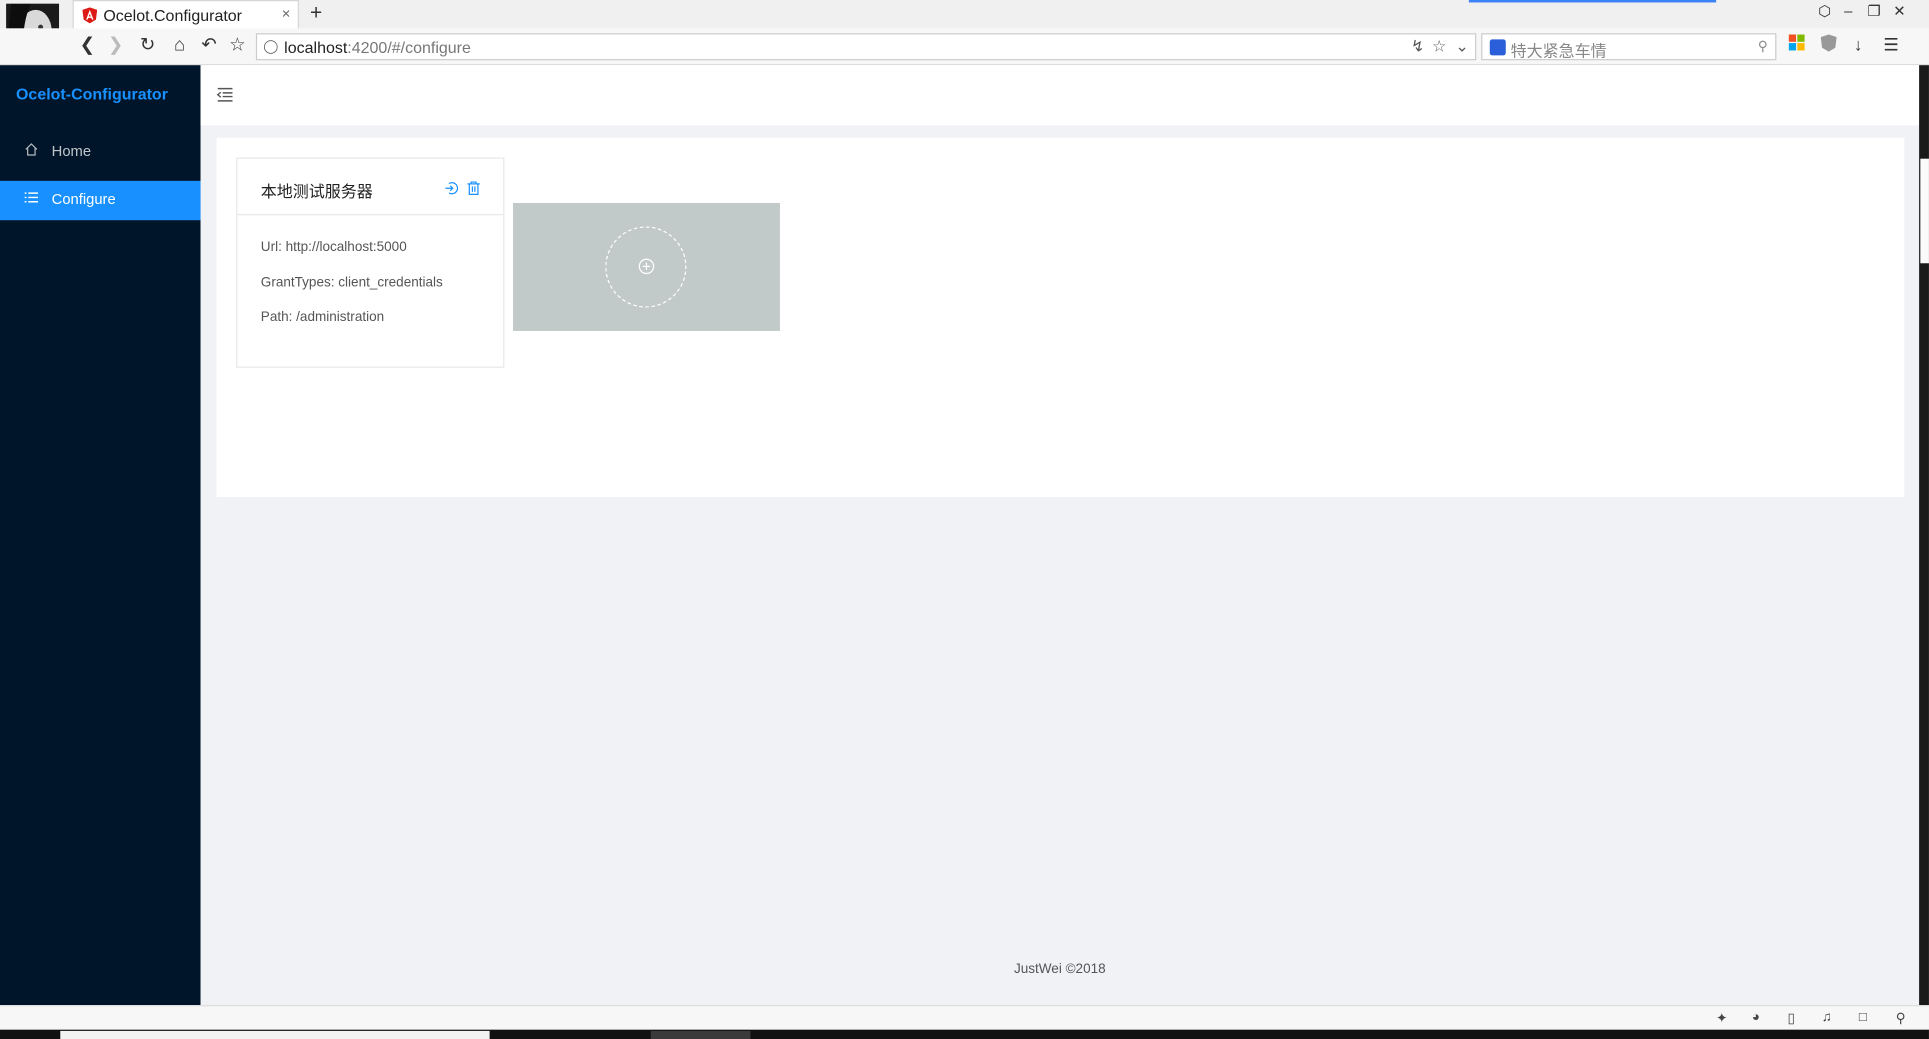  I want to click on tab-strip: Ocelot.Configurator × + ⬡ – ❐ ✕, so click(964, 30).